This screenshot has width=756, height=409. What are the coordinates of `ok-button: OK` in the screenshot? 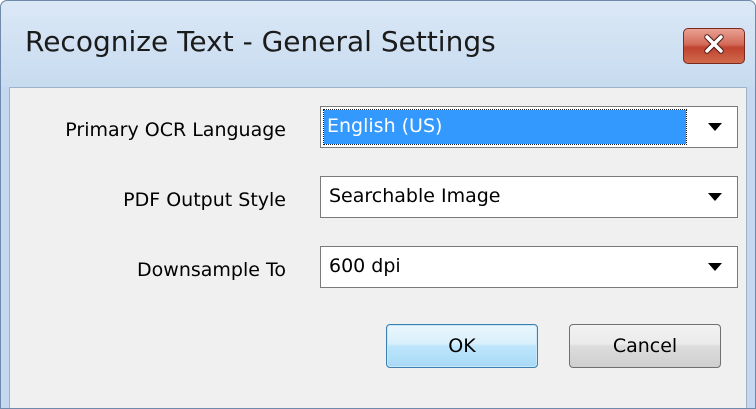 It's located at (462, 346).